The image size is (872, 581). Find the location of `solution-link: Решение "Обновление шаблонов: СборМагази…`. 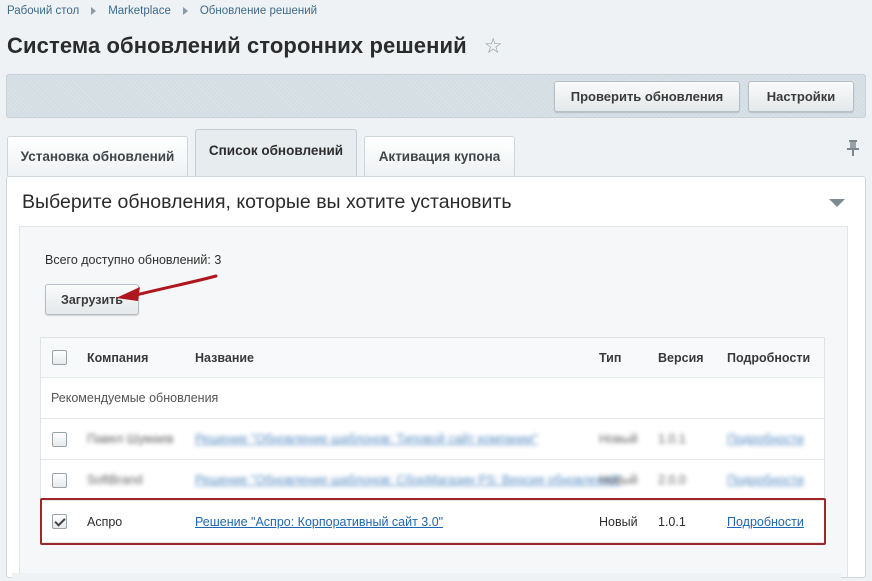

solution-link: Решение "Обновление шаблонов: СборМагази… is located at coordinates (408, 480).